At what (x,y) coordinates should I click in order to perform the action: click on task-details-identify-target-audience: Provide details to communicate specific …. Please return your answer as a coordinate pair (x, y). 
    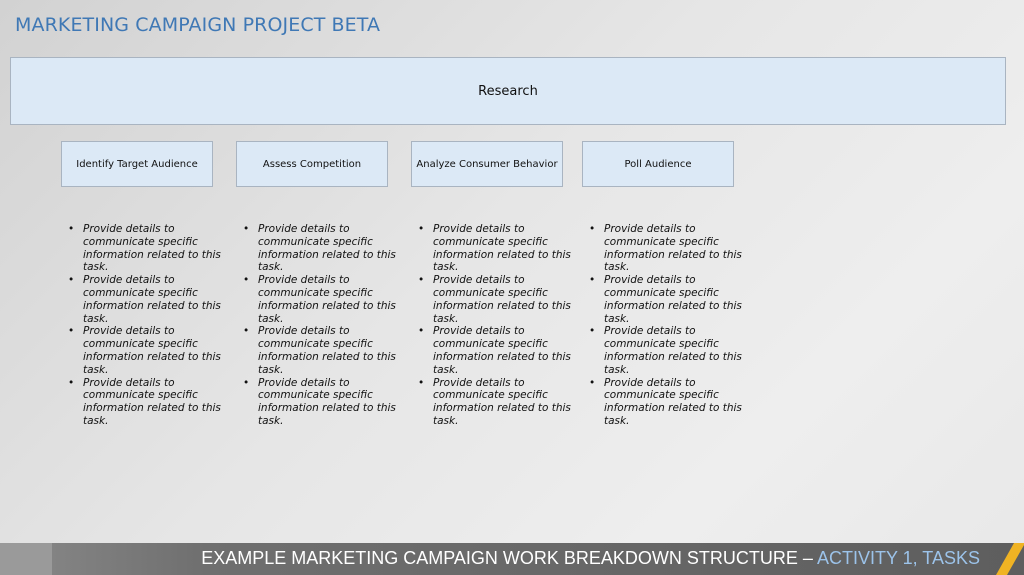
    Looking at the image, I should click on (145, 325).